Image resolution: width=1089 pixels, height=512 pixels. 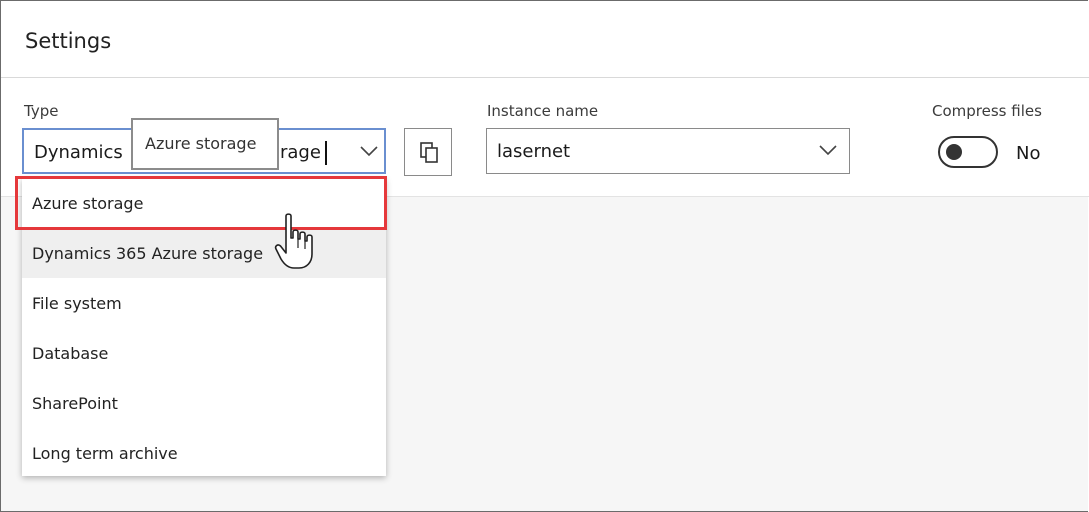 What do you see at coordinates (293, 241) in the screenshot?
I see `hand-pointer-icon` at bounding box center [293, 241].